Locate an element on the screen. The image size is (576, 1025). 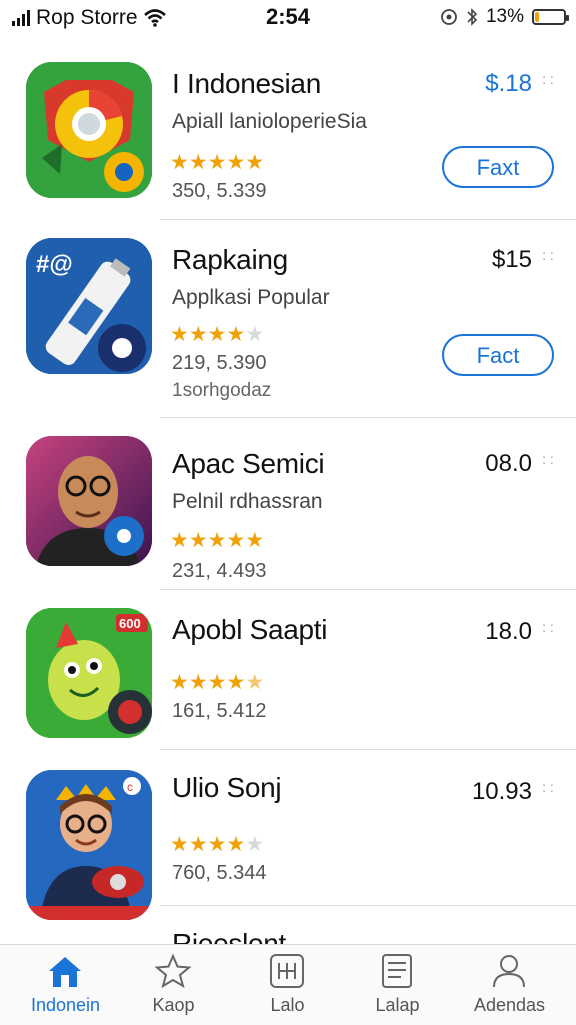
status-bar: Rop Storre 2:54 13% is located at coordinates (288, 17).